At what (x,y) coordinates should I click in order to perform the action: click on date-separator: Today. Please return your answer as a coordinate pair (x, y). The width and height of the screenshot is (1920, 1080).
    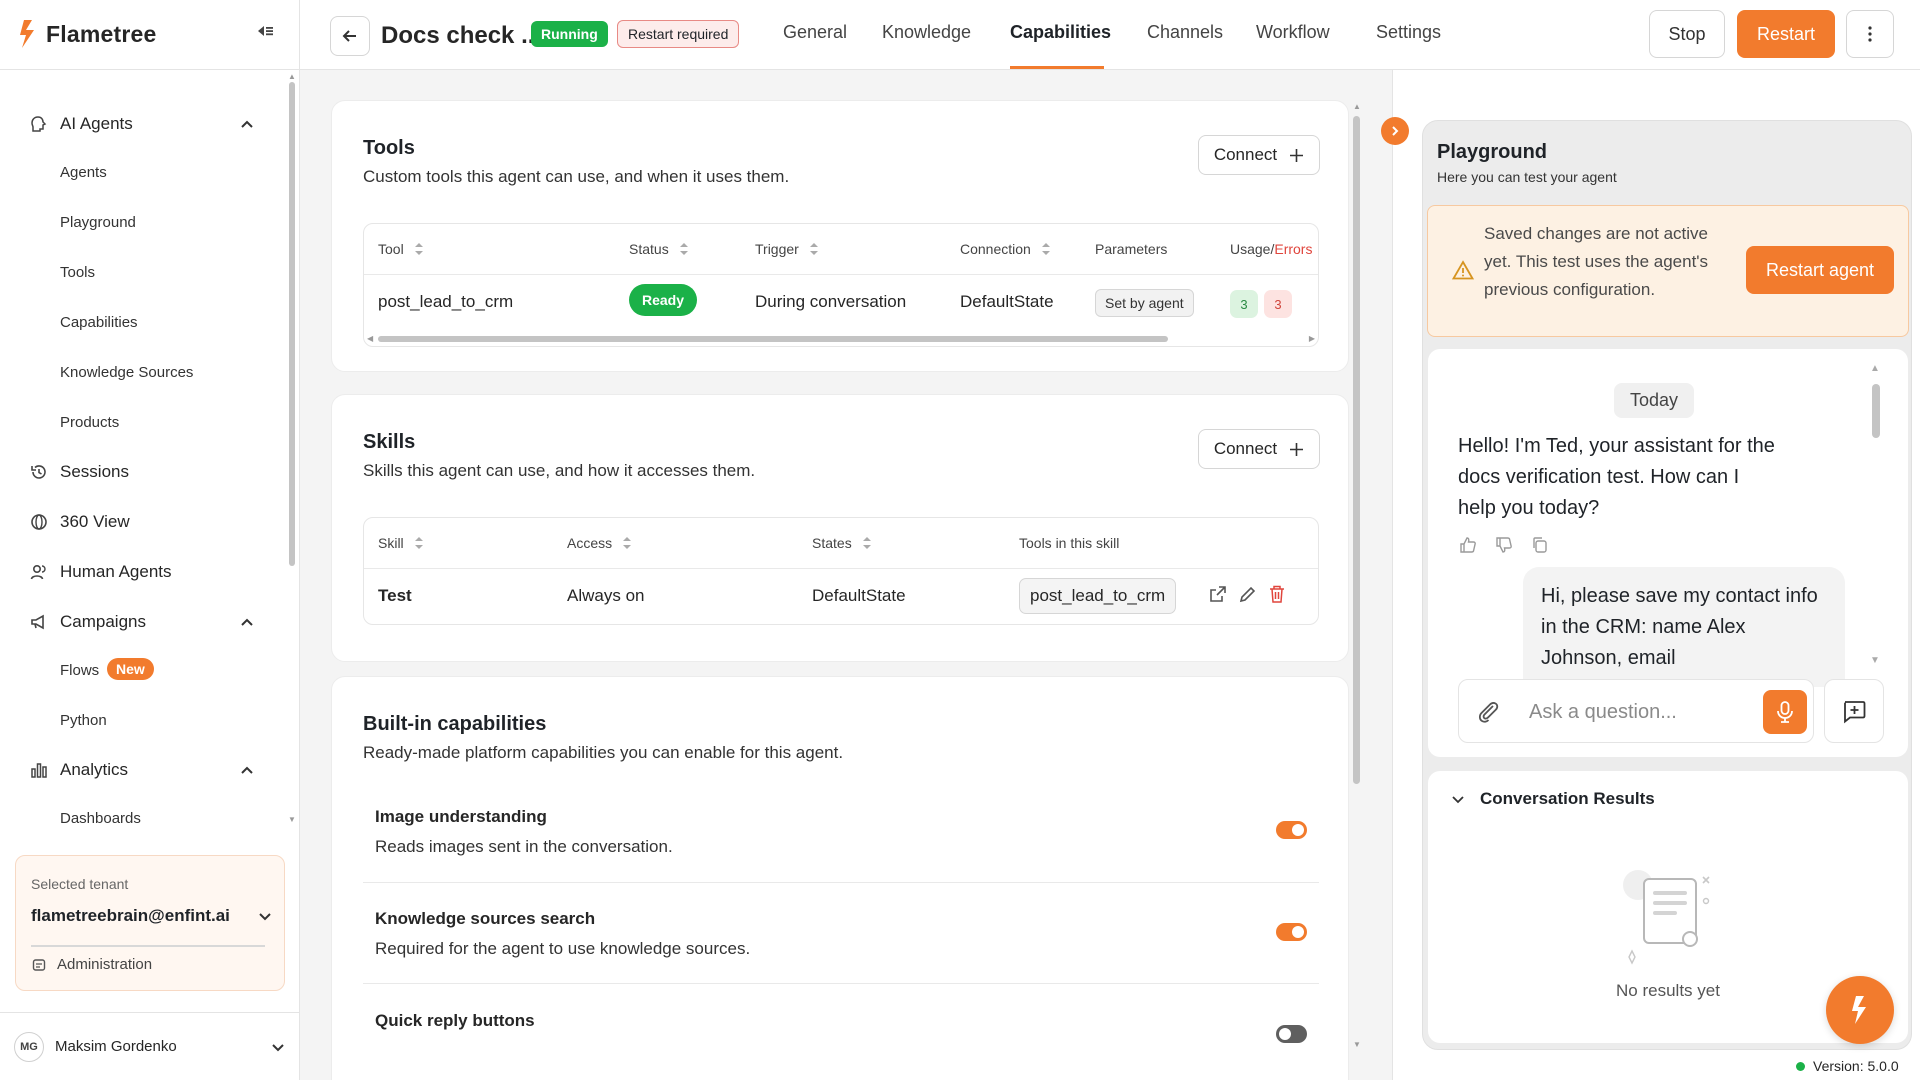
    Looking at the image, I should click on (1654, 400).